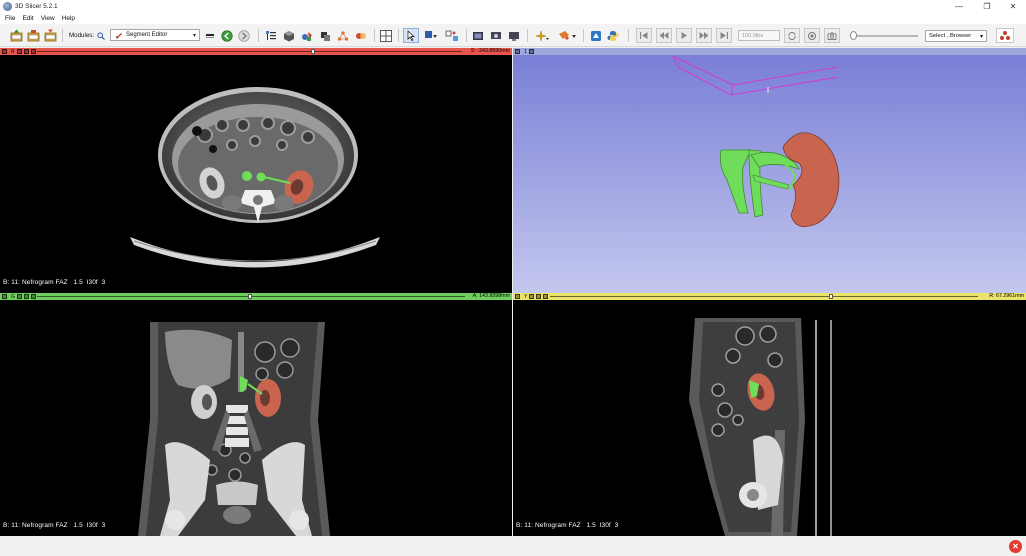 The image size is (1026, 556). What do you see at coordinates (759, 35) in the screenshot?
I see `playback-speed-input: 100.0fps` at bounding box center [759, 35].